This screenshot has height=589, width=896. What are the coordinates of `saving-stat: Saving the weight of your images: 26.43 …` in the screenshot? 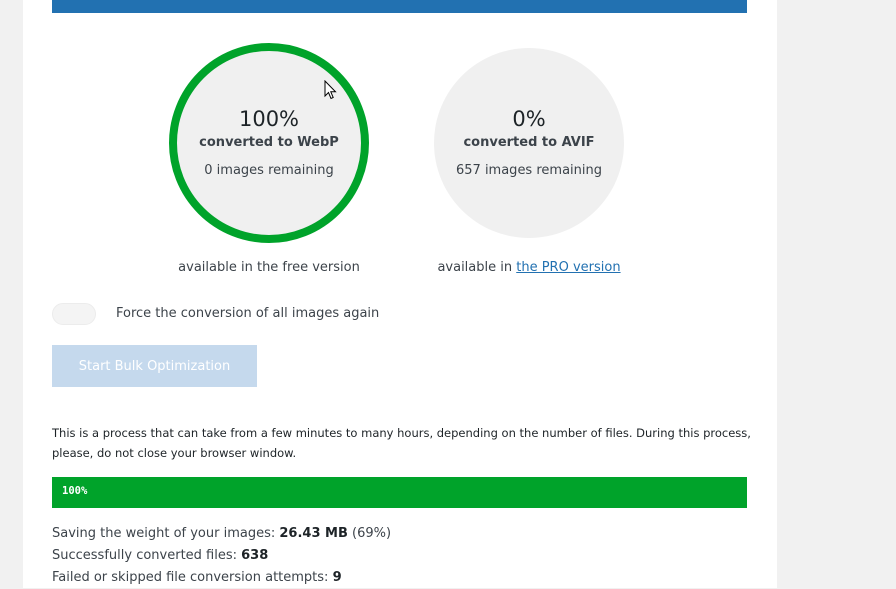 It's located at (221, 534).